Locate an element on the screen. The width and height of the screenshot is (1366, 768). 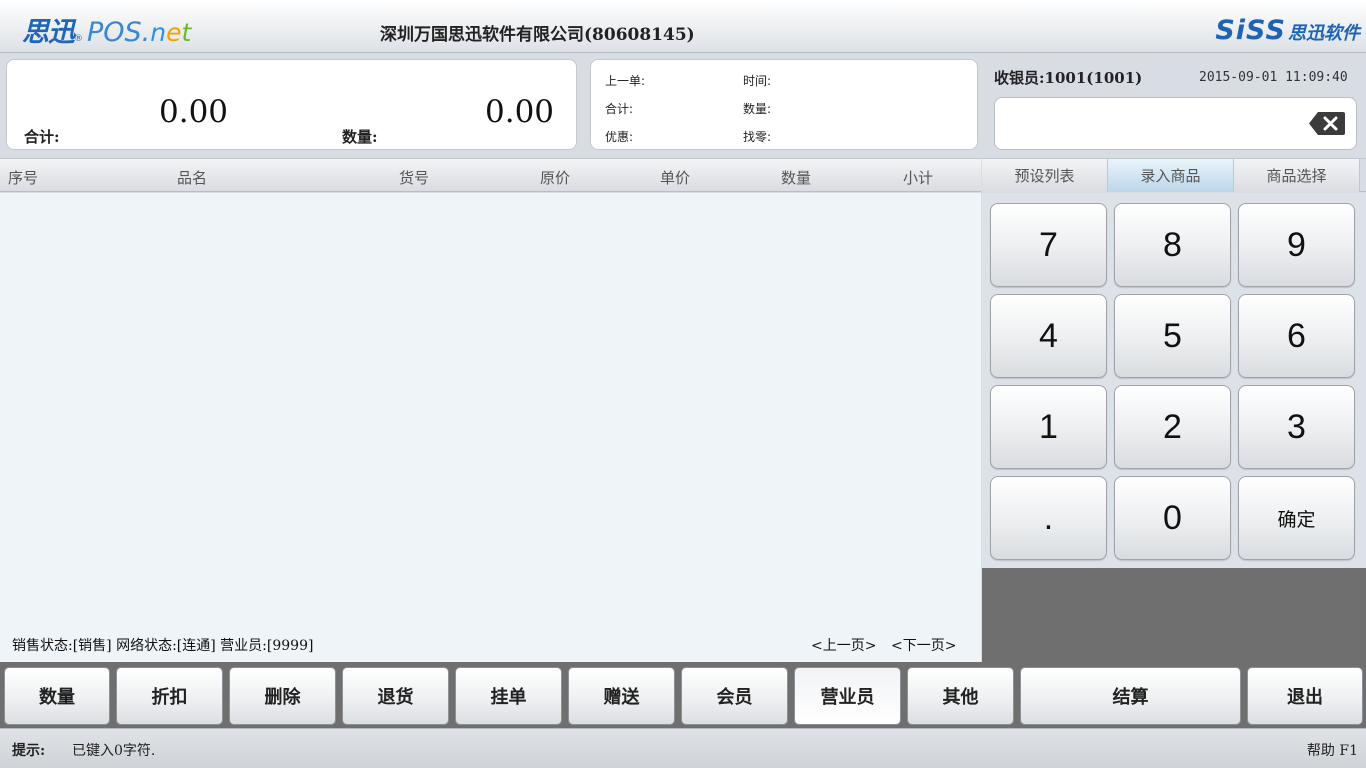
exit-button: 退出 is located at coordinates (1305, 696).